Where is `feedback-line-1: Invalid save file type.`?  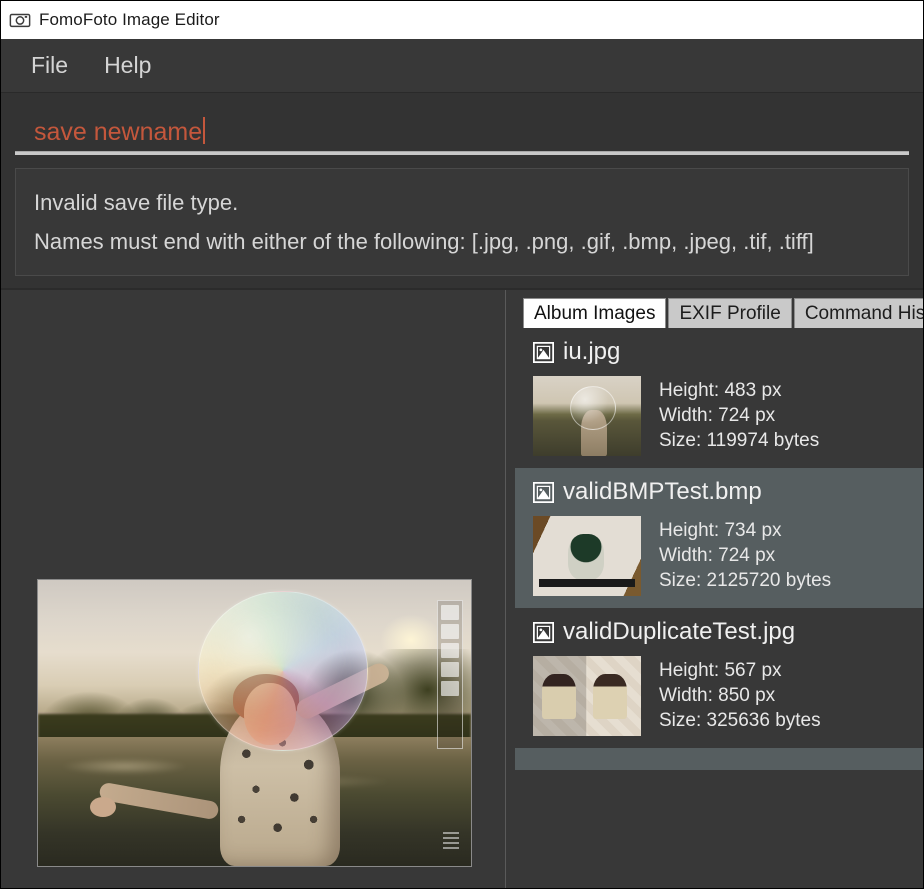
feedback-line-1: Invalid save file type. is located at coordinates (136, 202).